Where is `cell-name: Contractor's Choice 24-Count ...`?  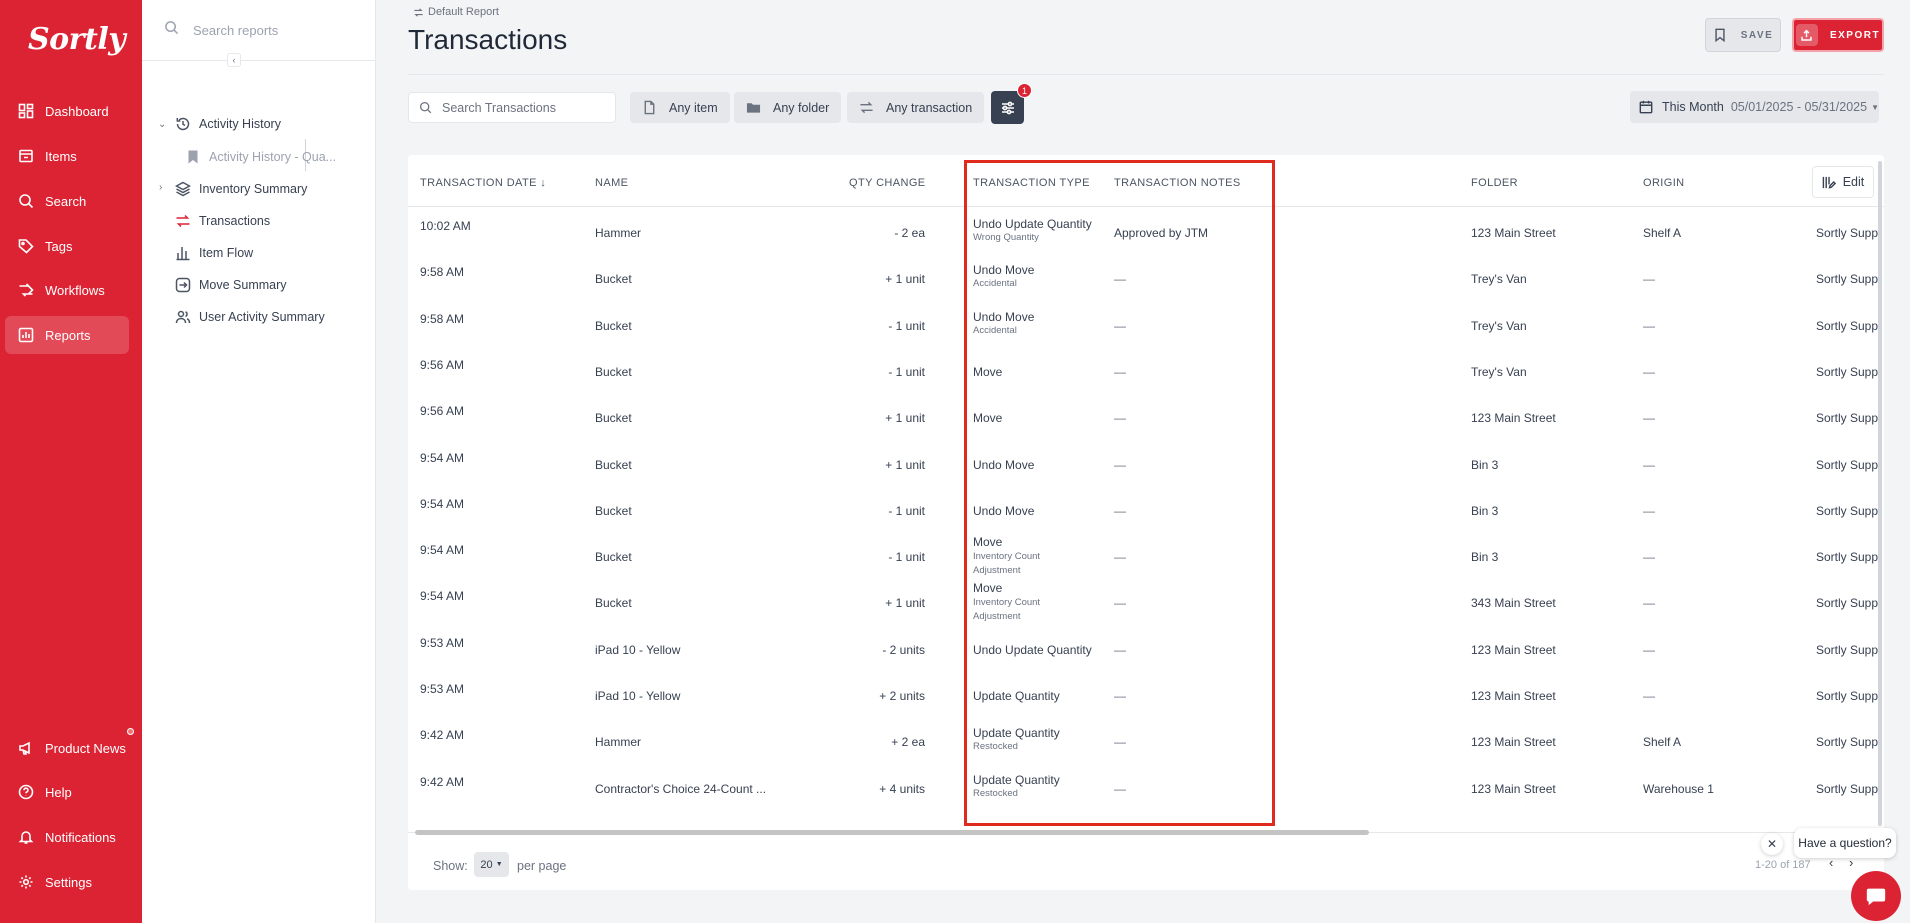 cell-name: Contractor's Choice 24-Count ... is located at coordinates (681, 788).